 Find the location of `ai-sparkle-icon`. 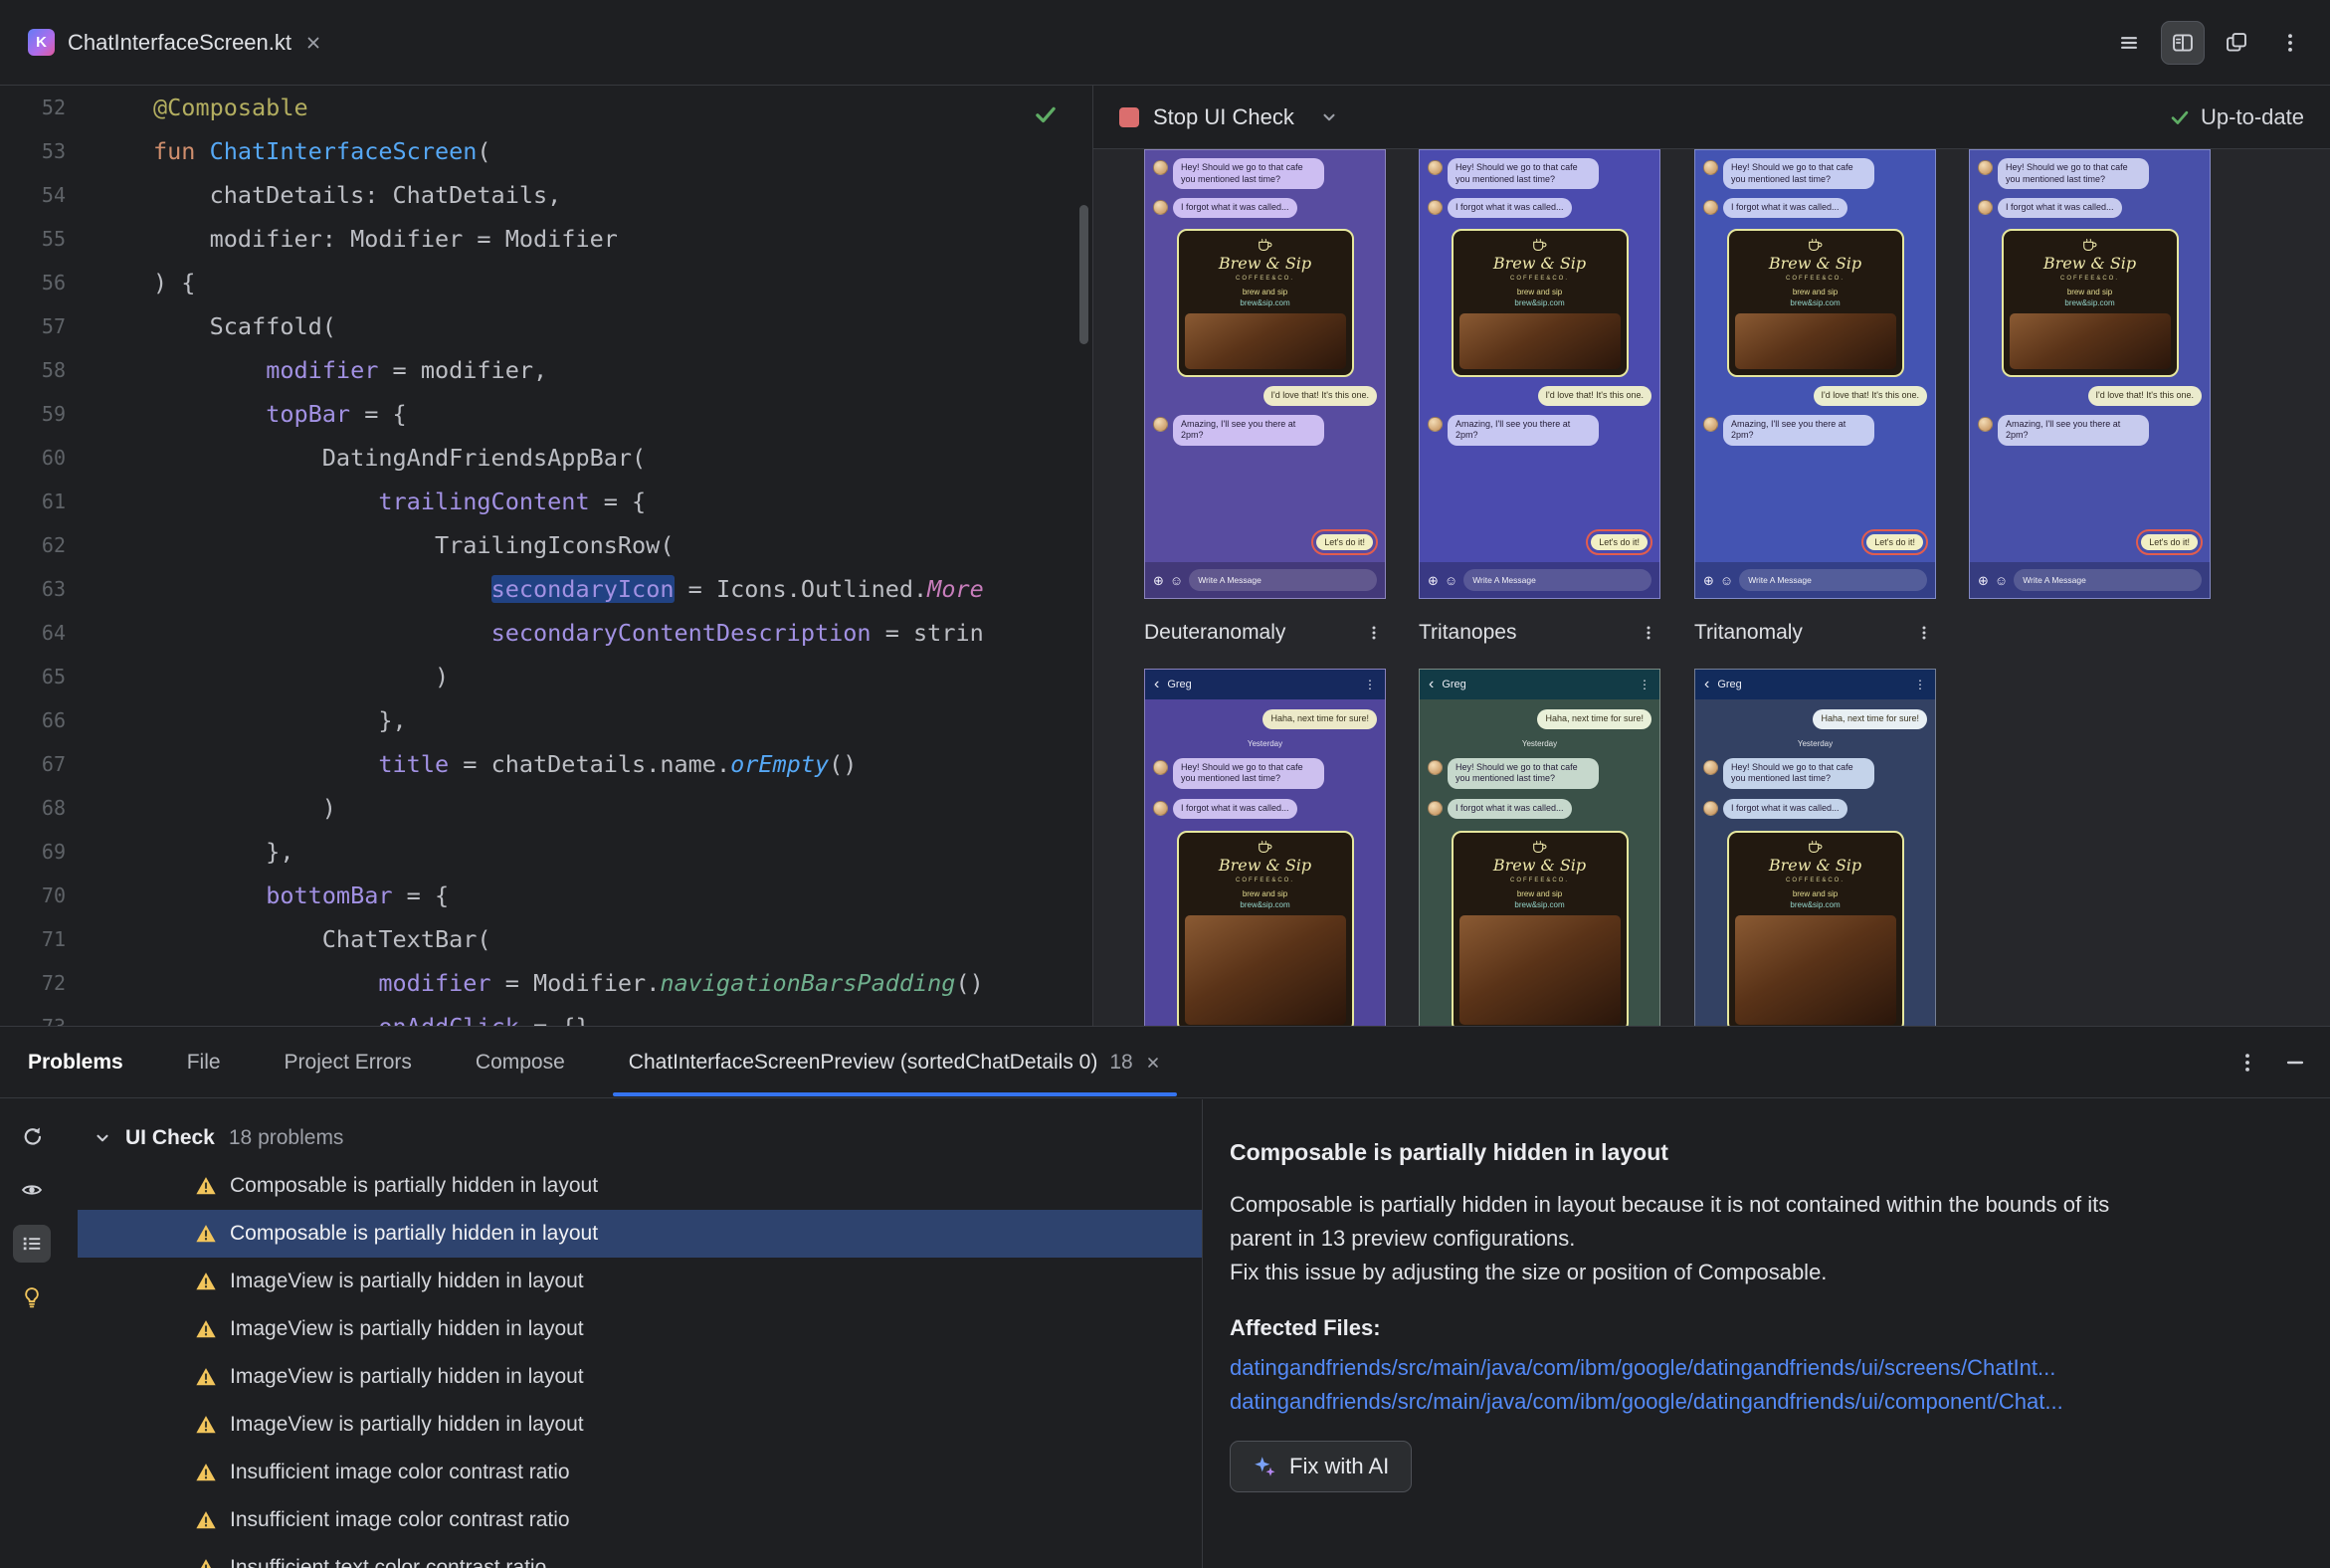

ai-sparkle-icon is located at coordinates (1265, 1466).